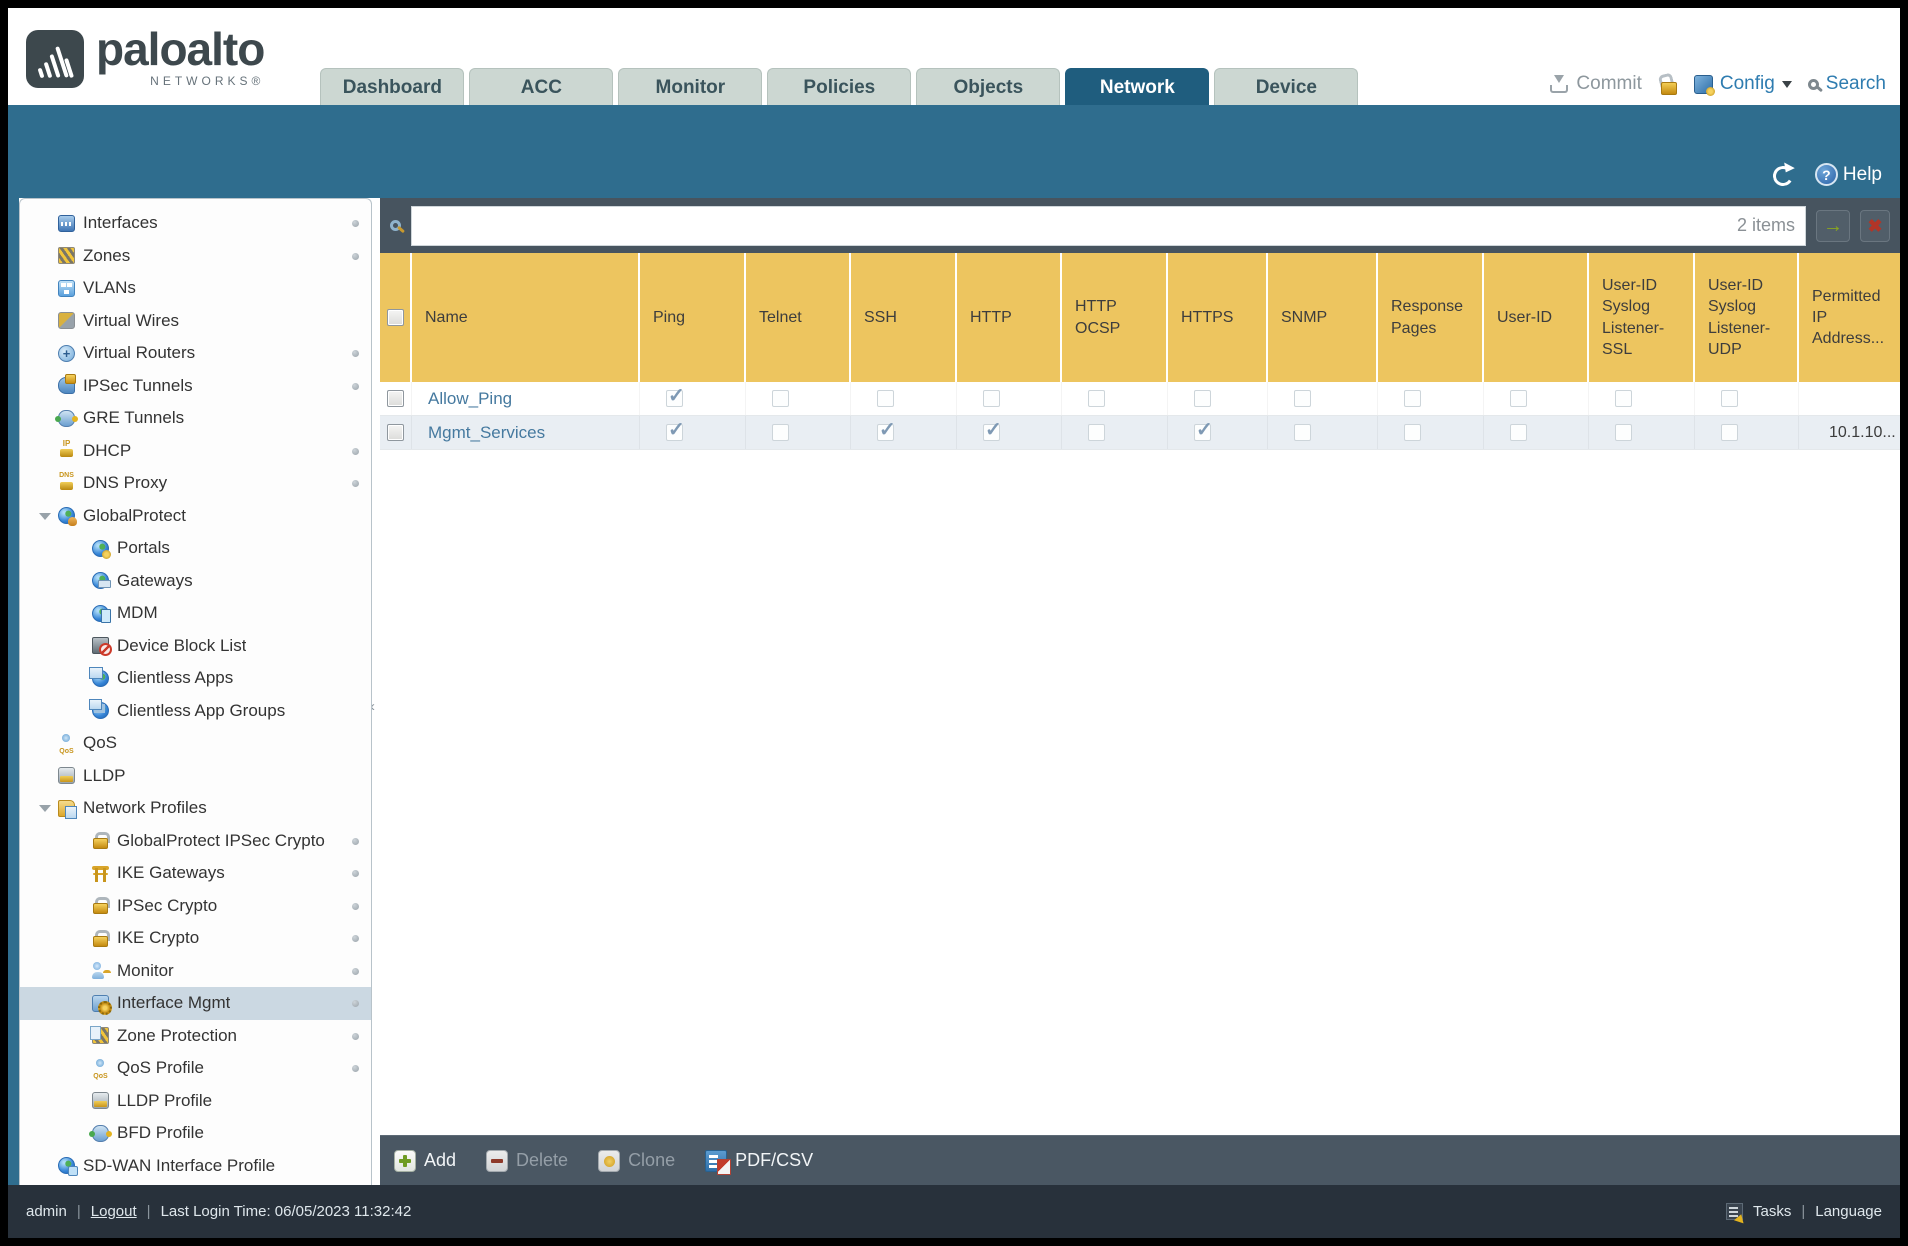 The image size is (1908, 1246). I want to click on help-button: ? Help, so click(1848, 174).